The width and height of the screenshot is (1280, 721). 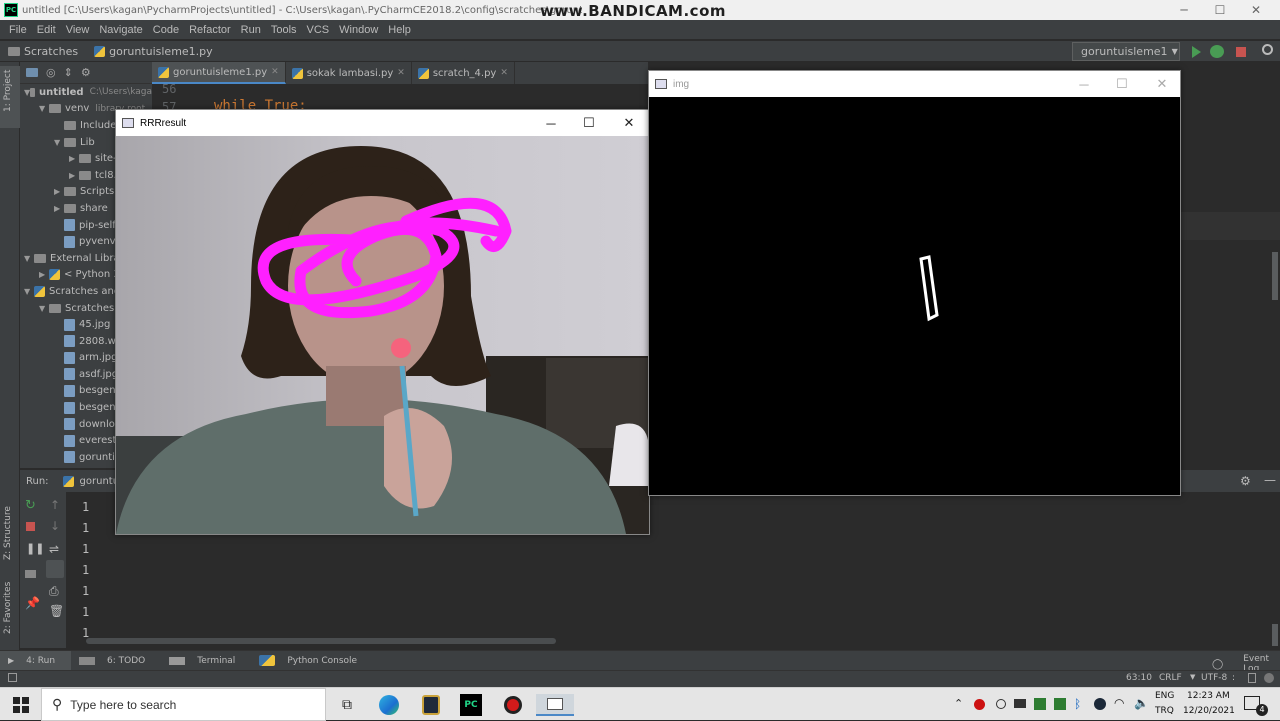 What do you see at coordinates (18, 30) in the screenshot?
I see `menu-file: File` at bounding box center [18, 30].